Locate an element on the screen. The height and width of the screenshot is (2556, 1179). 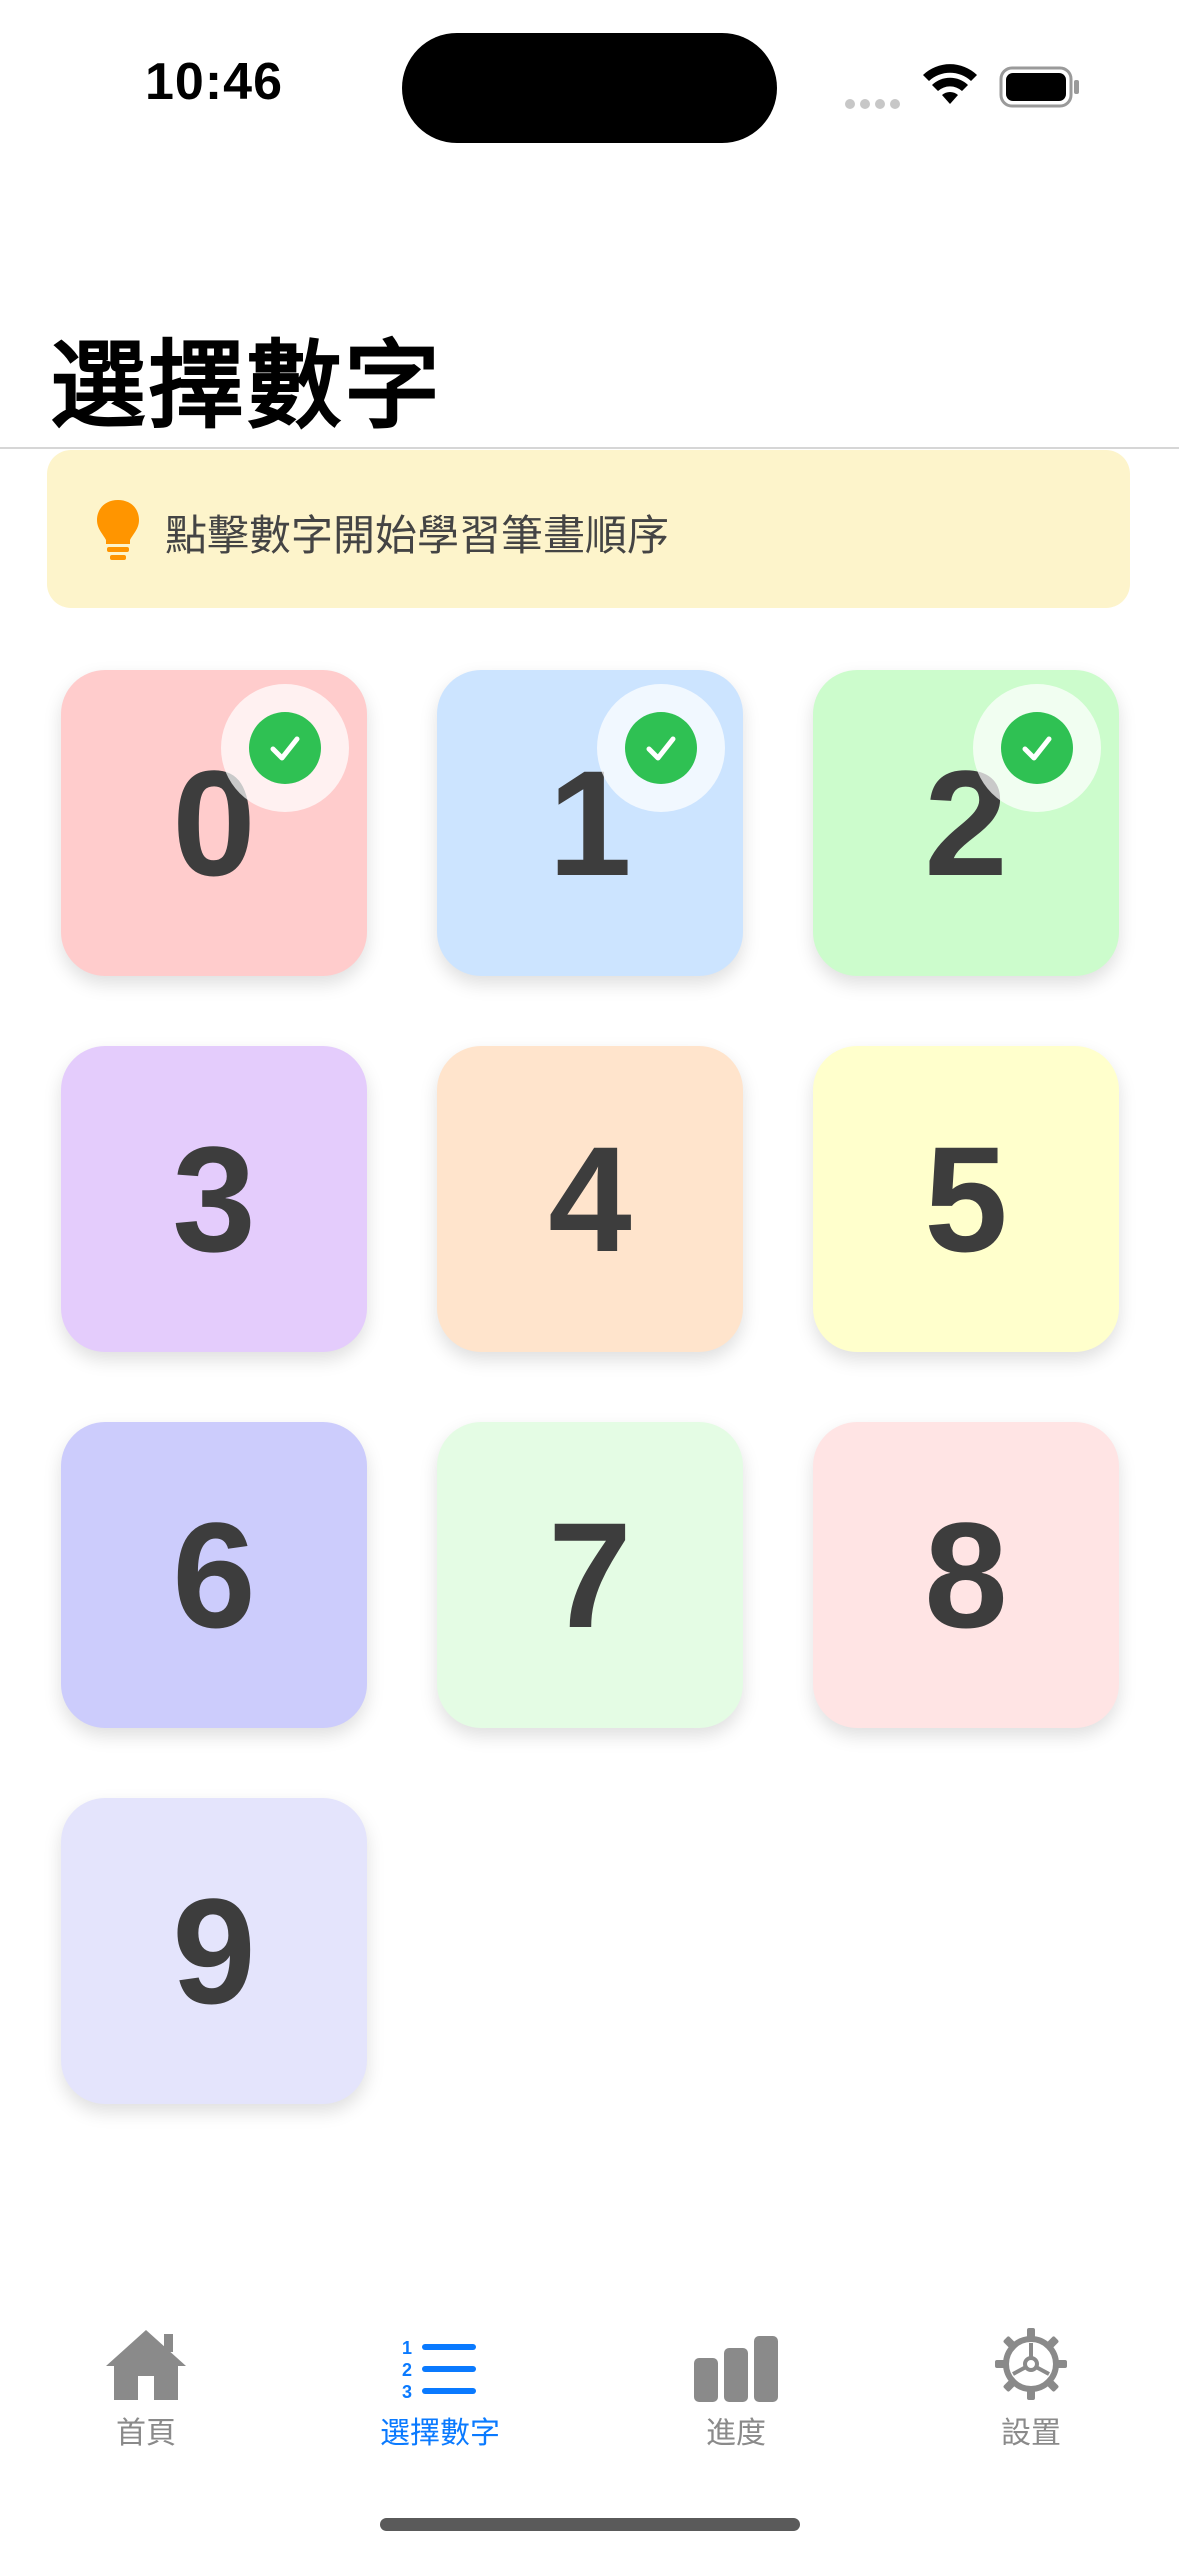
hint-text: 點擊數字開始學習筆畫順序 is located at coordinates (417, 535).